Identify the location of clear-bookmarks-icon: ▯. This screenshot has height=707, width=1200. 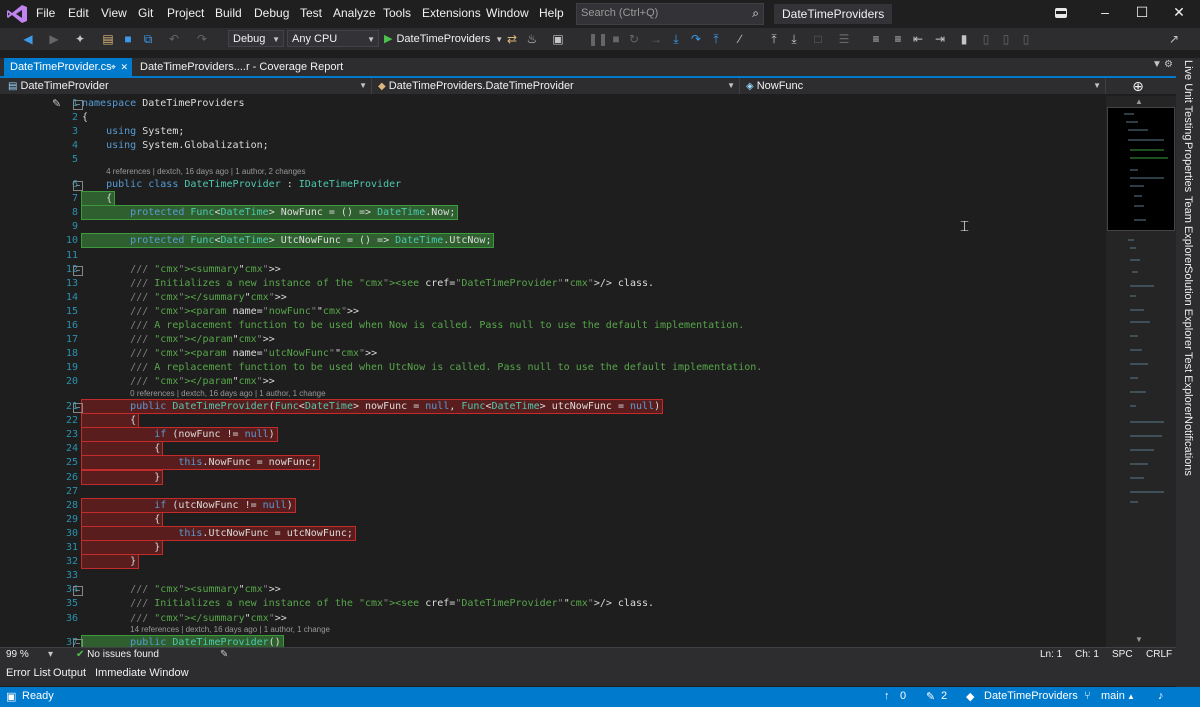
(1026, 39).